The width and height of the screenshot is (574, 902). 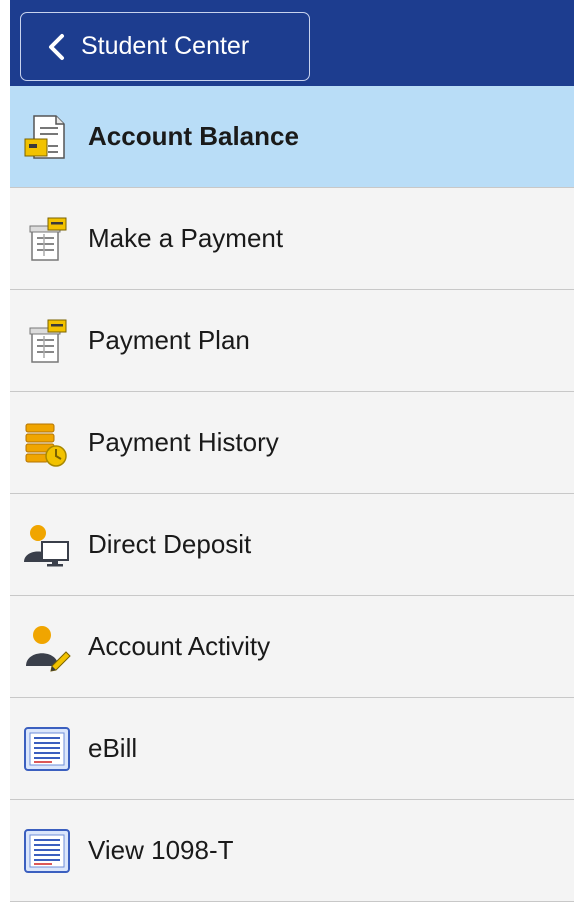 I want to click on view-1098t-icon, so click(x=47, y=851).